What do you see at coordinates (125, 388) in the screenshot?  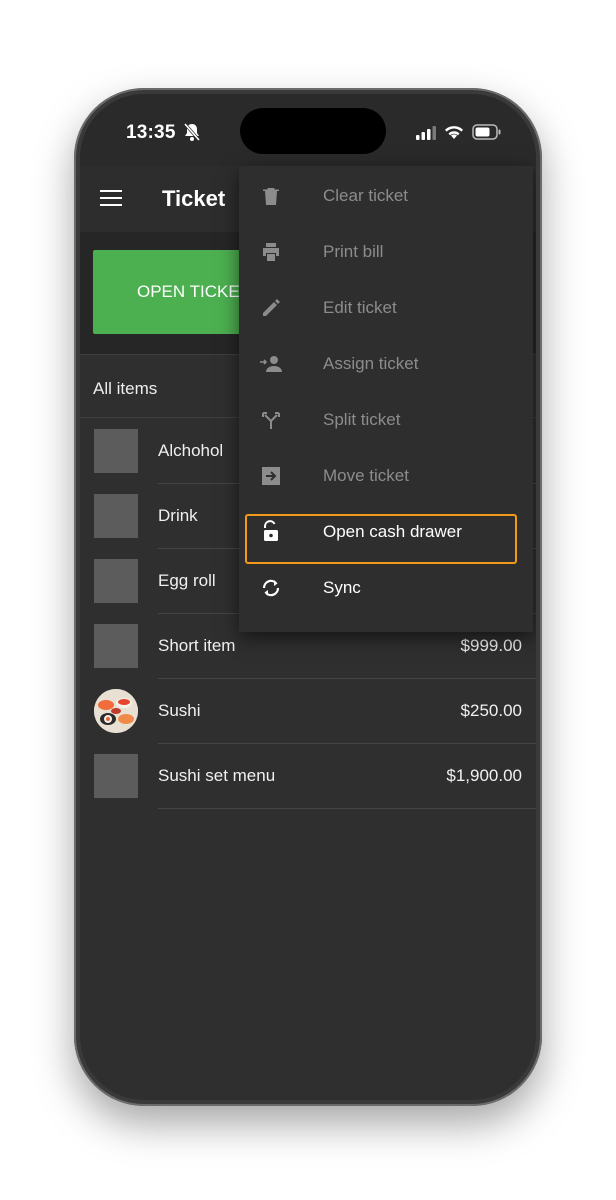 I see `filter-label: All items` at bounding box center [125, 388].